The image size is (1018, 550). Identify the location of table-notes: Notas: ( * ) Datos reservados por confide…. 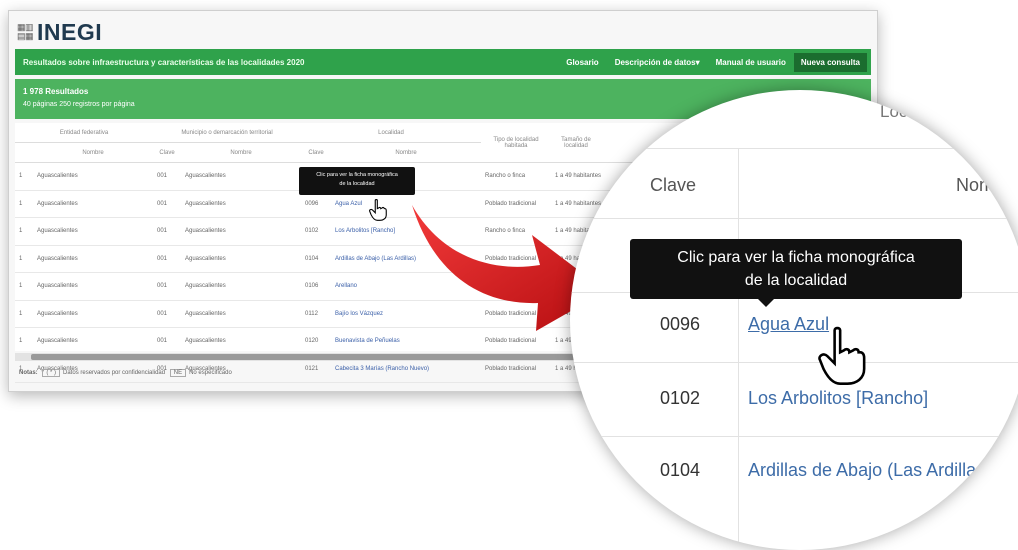
(125, 373).